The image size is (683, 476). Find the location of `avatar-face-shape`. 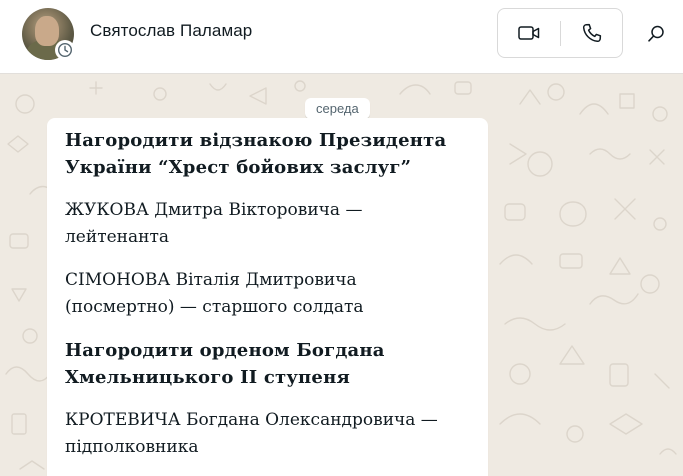

avatar-face-shape is located at coordinates (47, 31).